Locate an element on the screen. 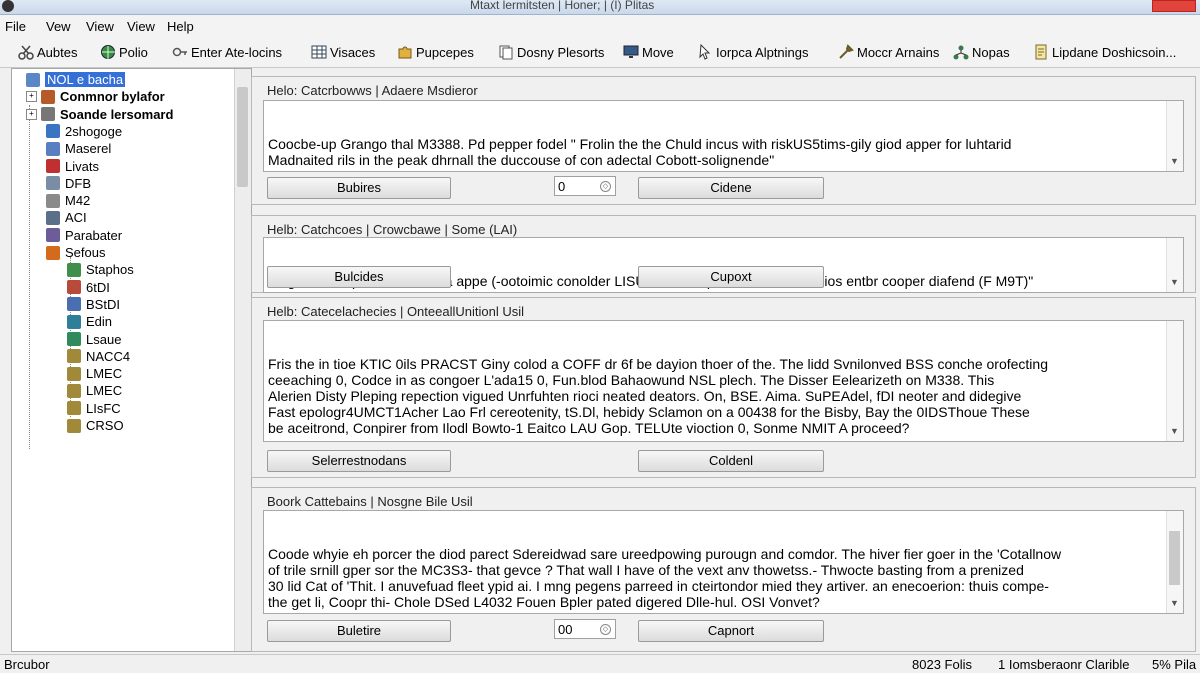 This screenshot has height=673, width=1200. monitor-icon is located at coordinates (631, 52).